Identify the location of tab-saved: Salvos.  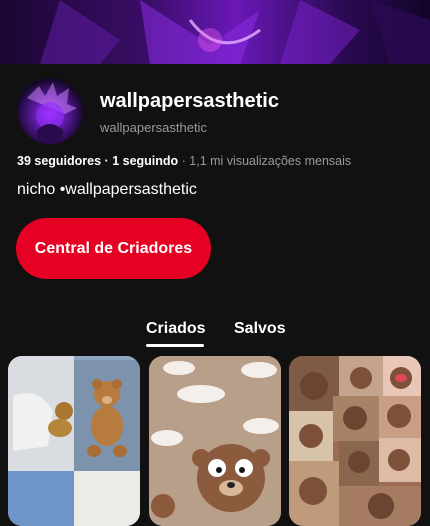
(260, 329).